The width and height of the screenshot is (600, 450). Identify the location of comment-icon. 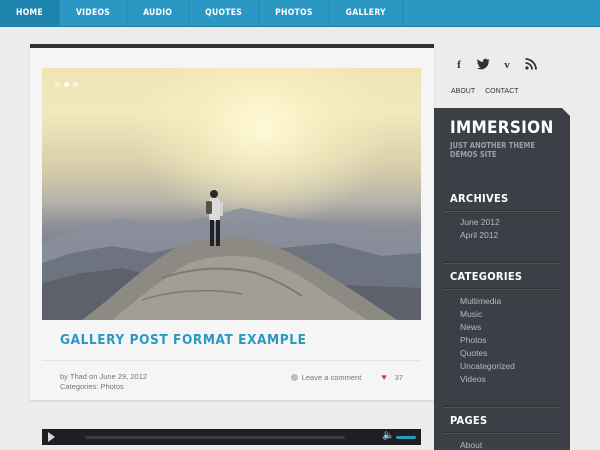
(294, 377).